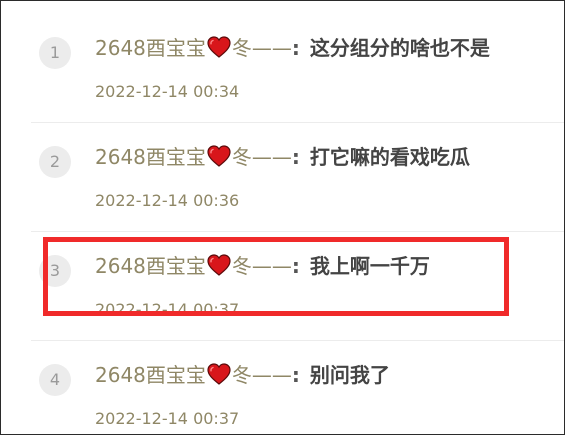 The width and height of the screenshot is (565, 435). Describe the element at coordinates (55, 380) in the screenshot. I see `rank-badge: 4` at that location.